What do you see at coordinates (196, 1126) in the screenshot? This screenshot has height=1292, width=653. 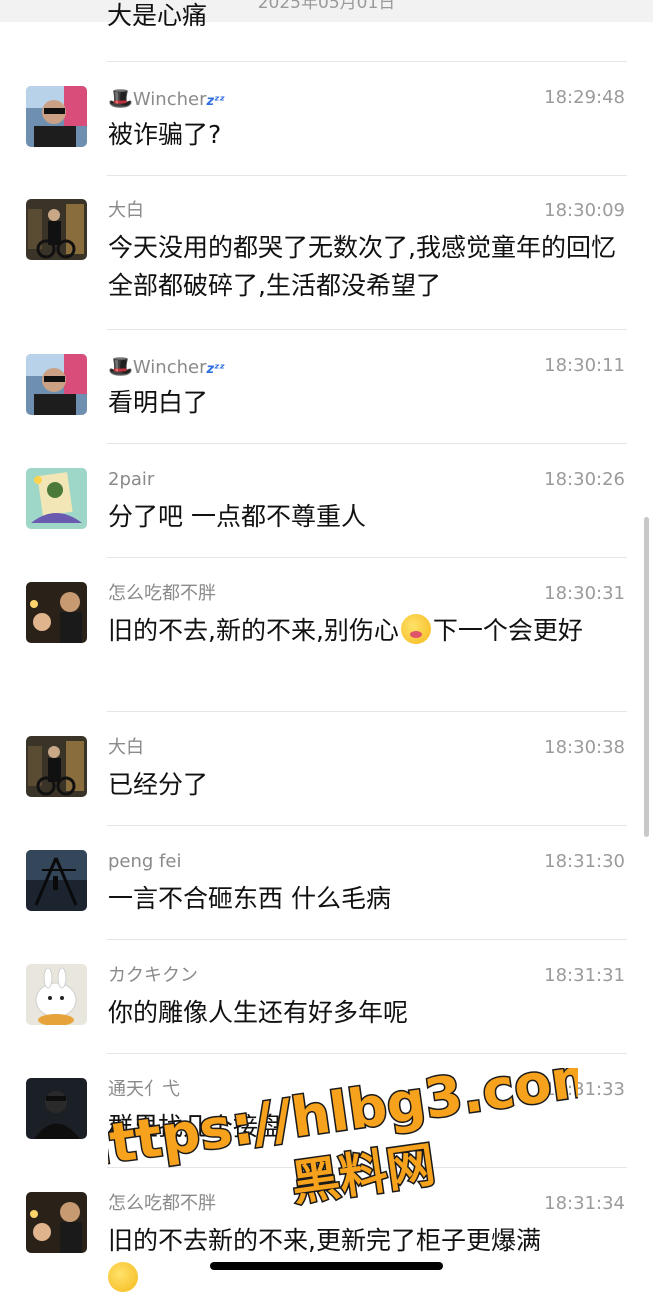 I see `message-text: 群里找几个接盘` at bounding box center [196, 1126].